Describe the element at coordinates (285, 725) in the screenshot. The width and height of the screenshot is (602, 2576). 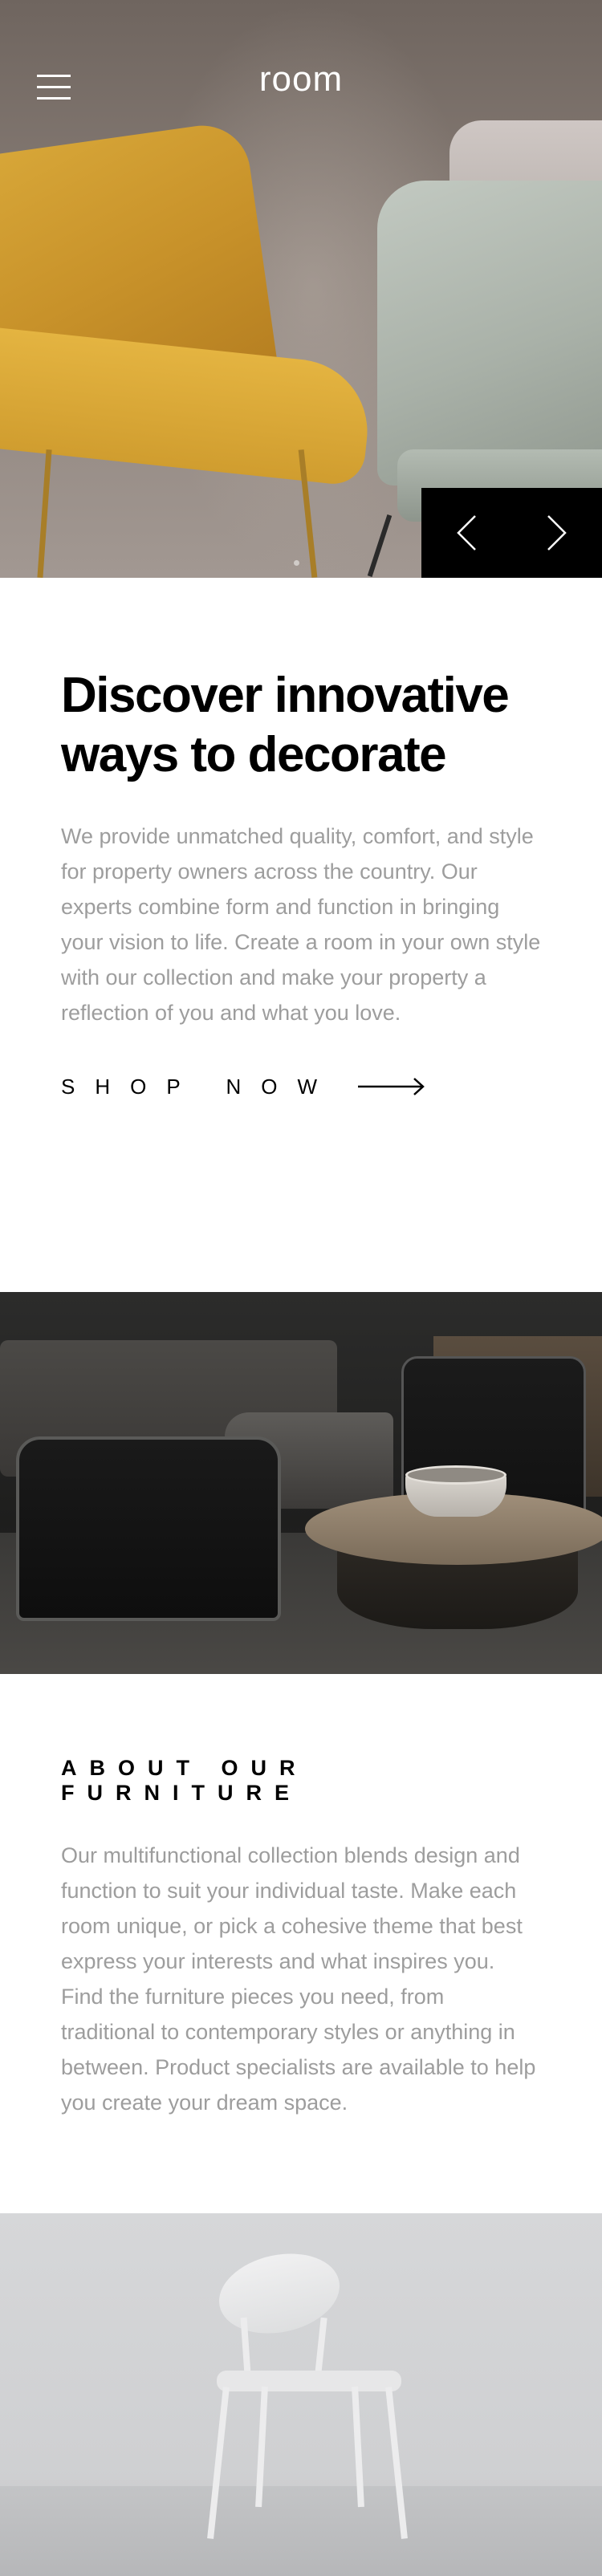
I see `discover-heading: Discover innovative ways to decorate` at that location.